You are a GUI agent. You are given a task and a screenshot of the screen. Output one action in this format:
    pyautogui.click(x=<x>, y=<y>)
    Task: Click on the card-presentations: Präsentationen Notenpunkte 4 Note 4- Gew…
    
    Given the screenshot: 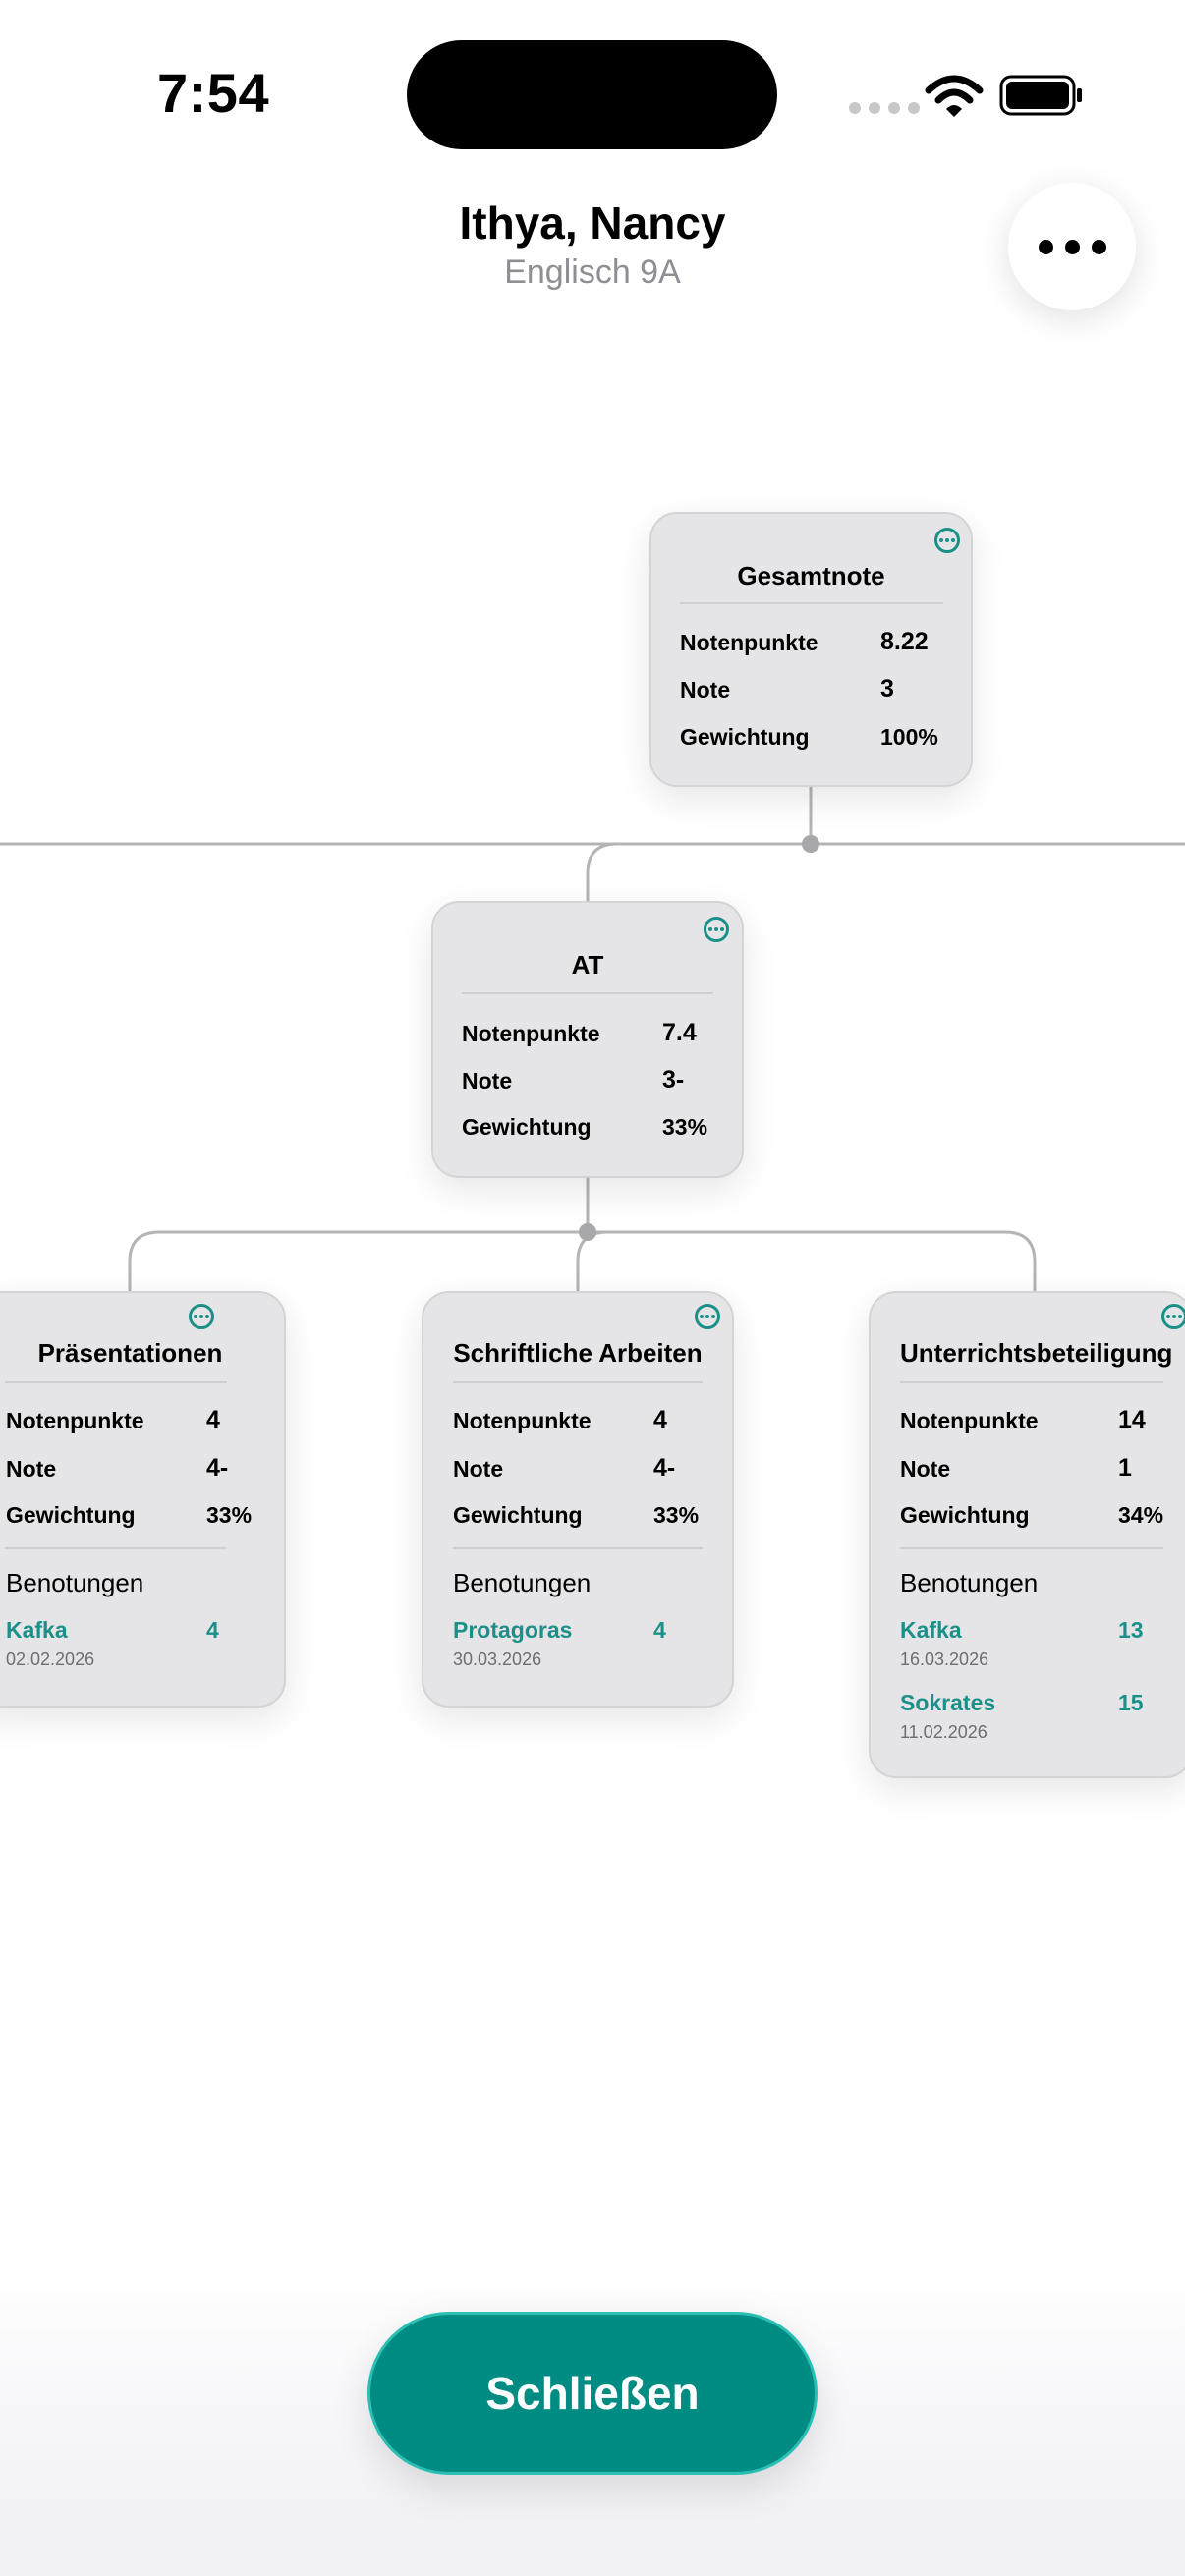 What is the action you would take?
    pyautogui.click(x=143, y=1499)
    